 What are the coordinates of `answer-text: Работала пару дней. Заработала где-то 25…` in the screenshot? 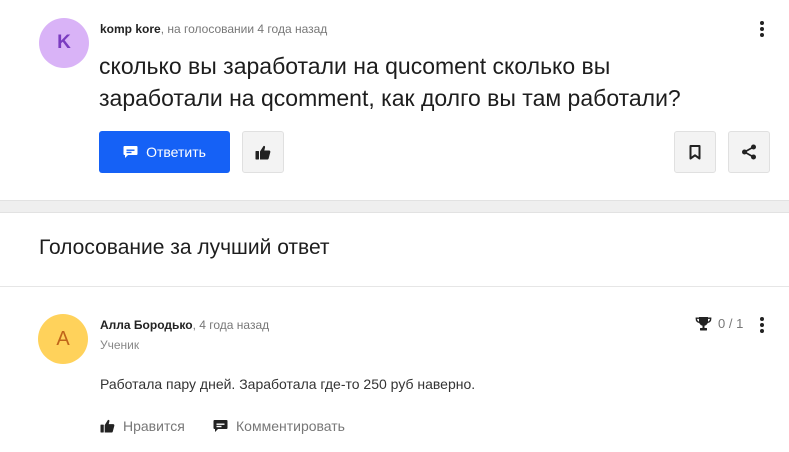 It's located at (288, 384).